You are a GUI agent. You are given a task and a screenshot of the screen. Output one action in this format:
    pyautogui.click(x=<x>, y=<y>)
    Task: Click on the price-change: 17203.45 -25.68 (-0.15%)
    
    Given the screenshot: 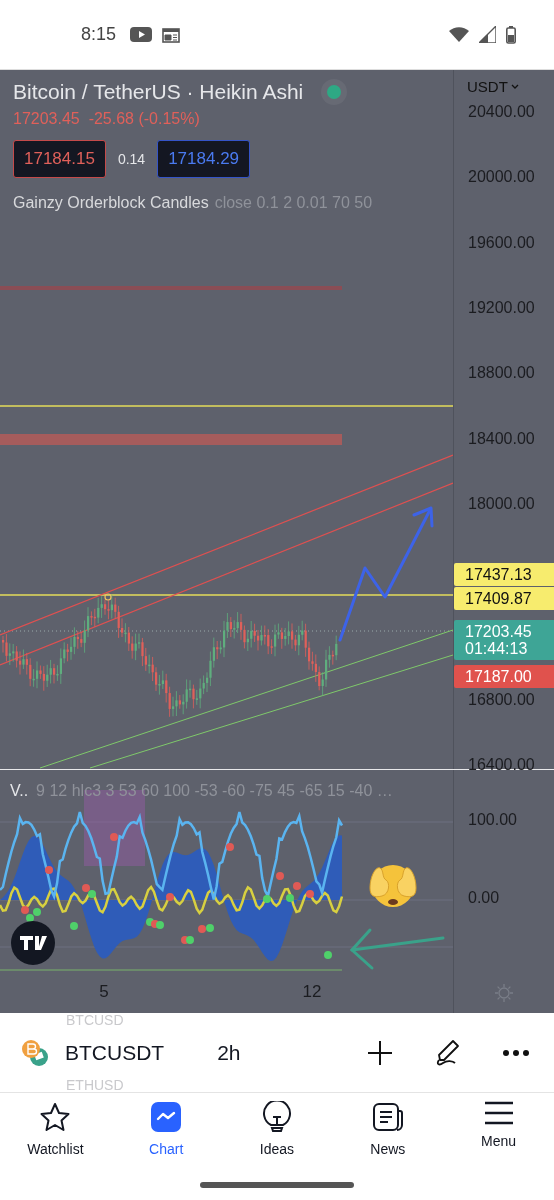 What is the action you would take?
    pyautogui.click(x=107, y=119)
    